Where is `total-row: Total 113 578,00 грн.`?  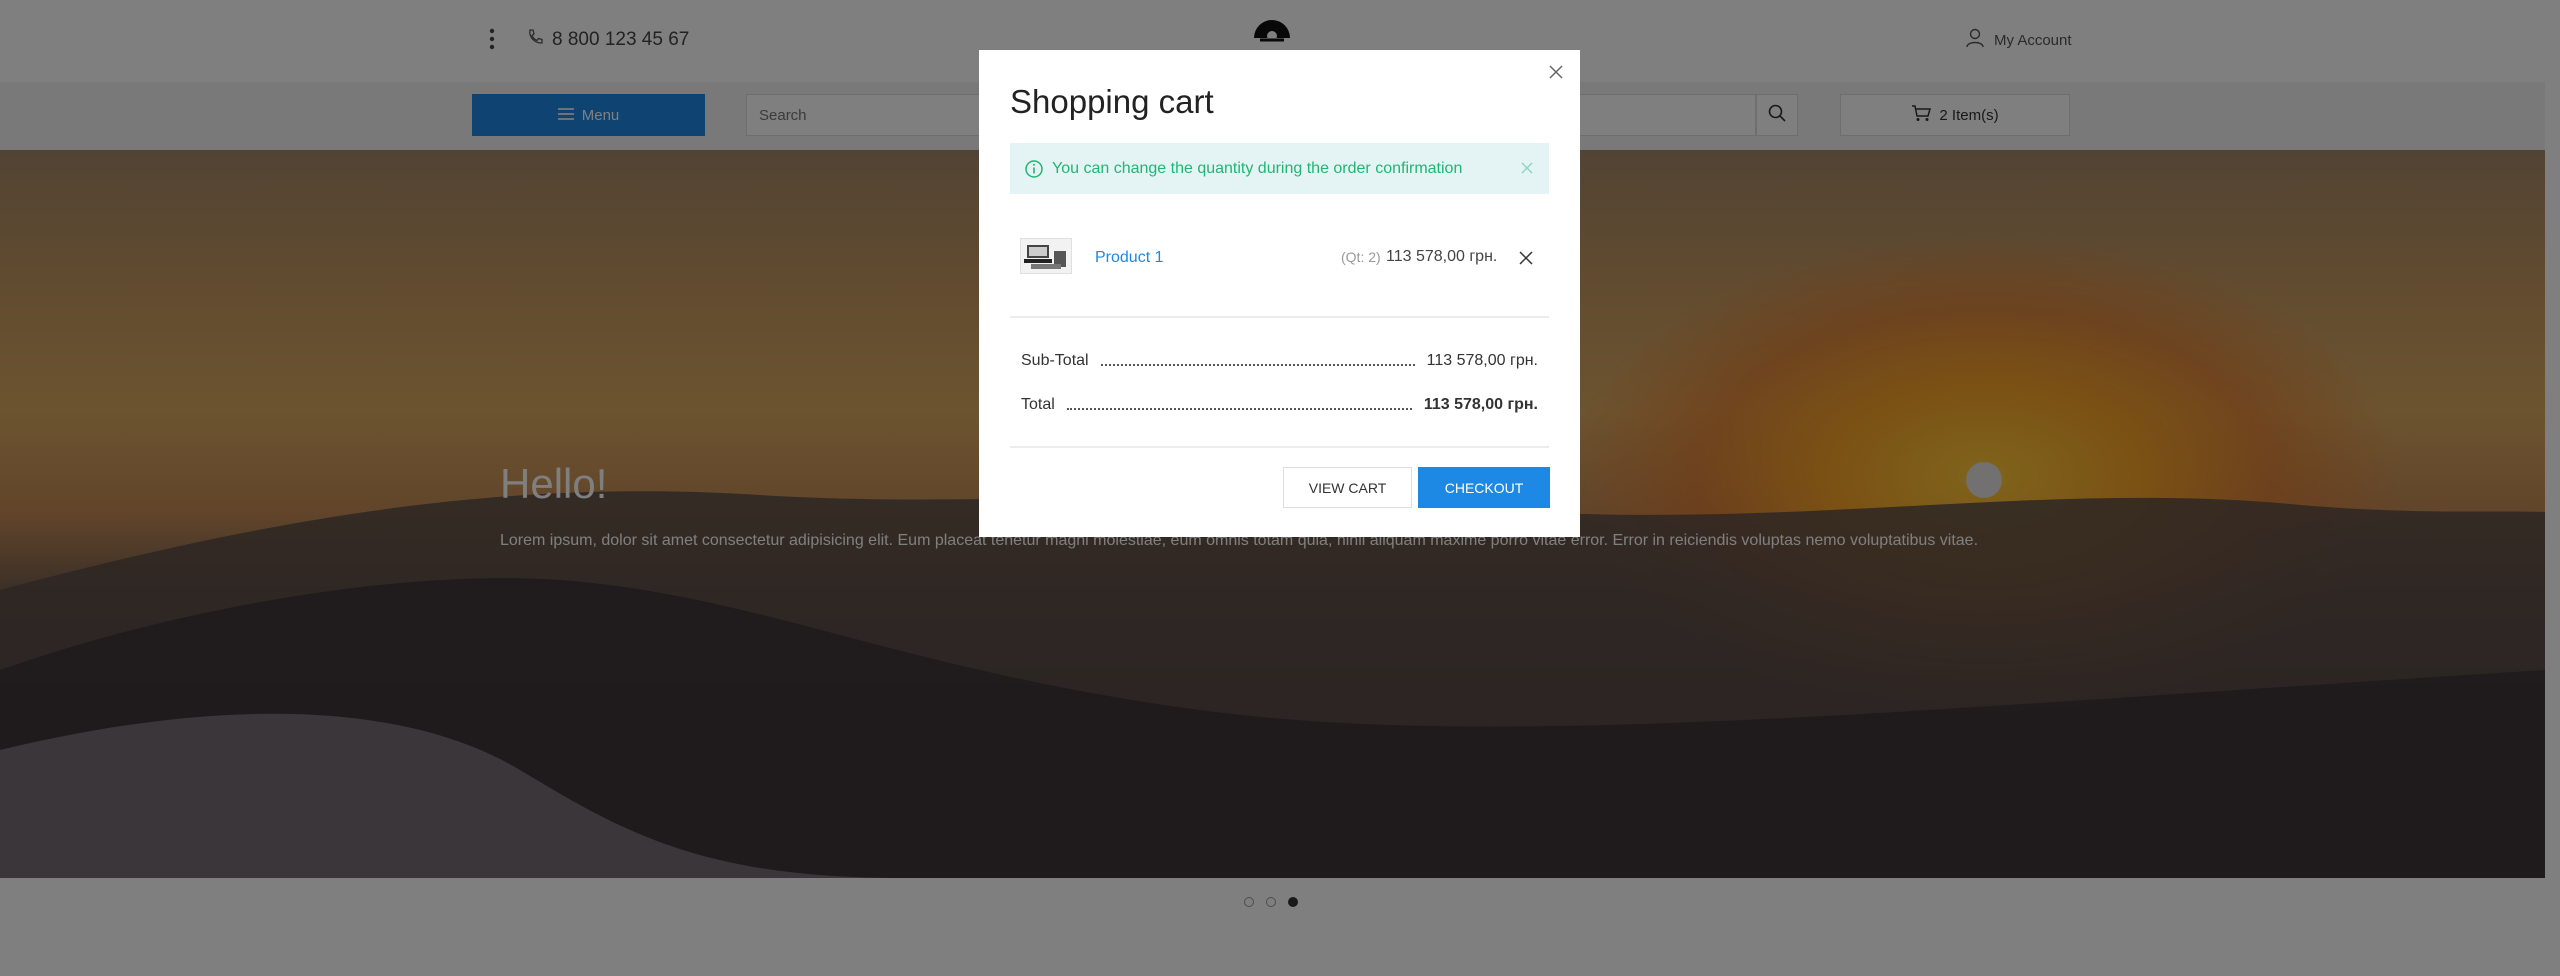 total-row: Total 113 578,00 грн. is located at coordinates (1279, 405).